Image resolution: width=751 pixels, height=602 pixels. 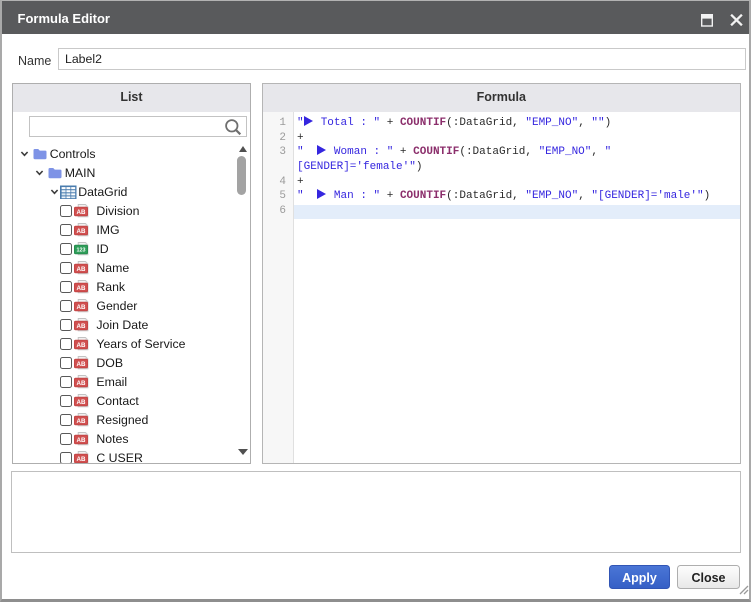 What do you see at coordinates (81, 250) in the screenshot?
I see `svg-text: 123` at bounding box center [81, 250].